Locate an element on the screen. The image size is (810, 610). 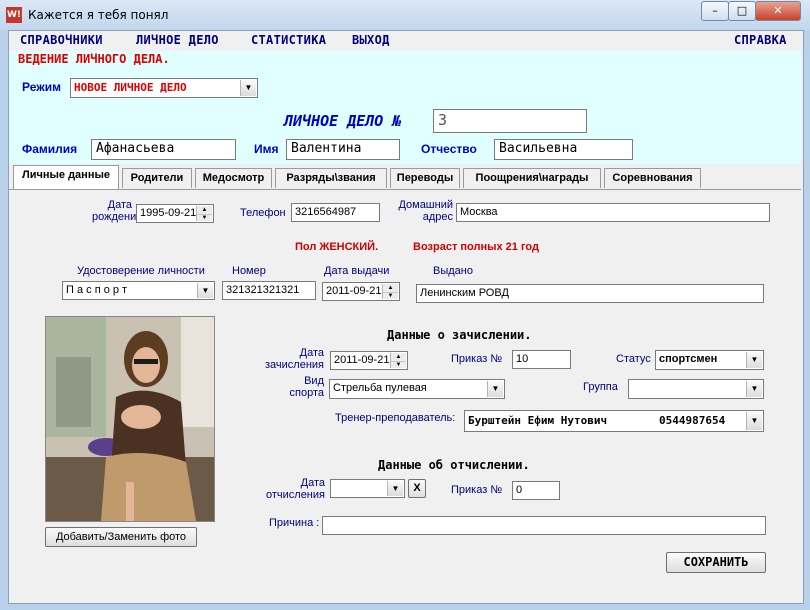
group-select: ▼ is located at coordinates (696, 389).